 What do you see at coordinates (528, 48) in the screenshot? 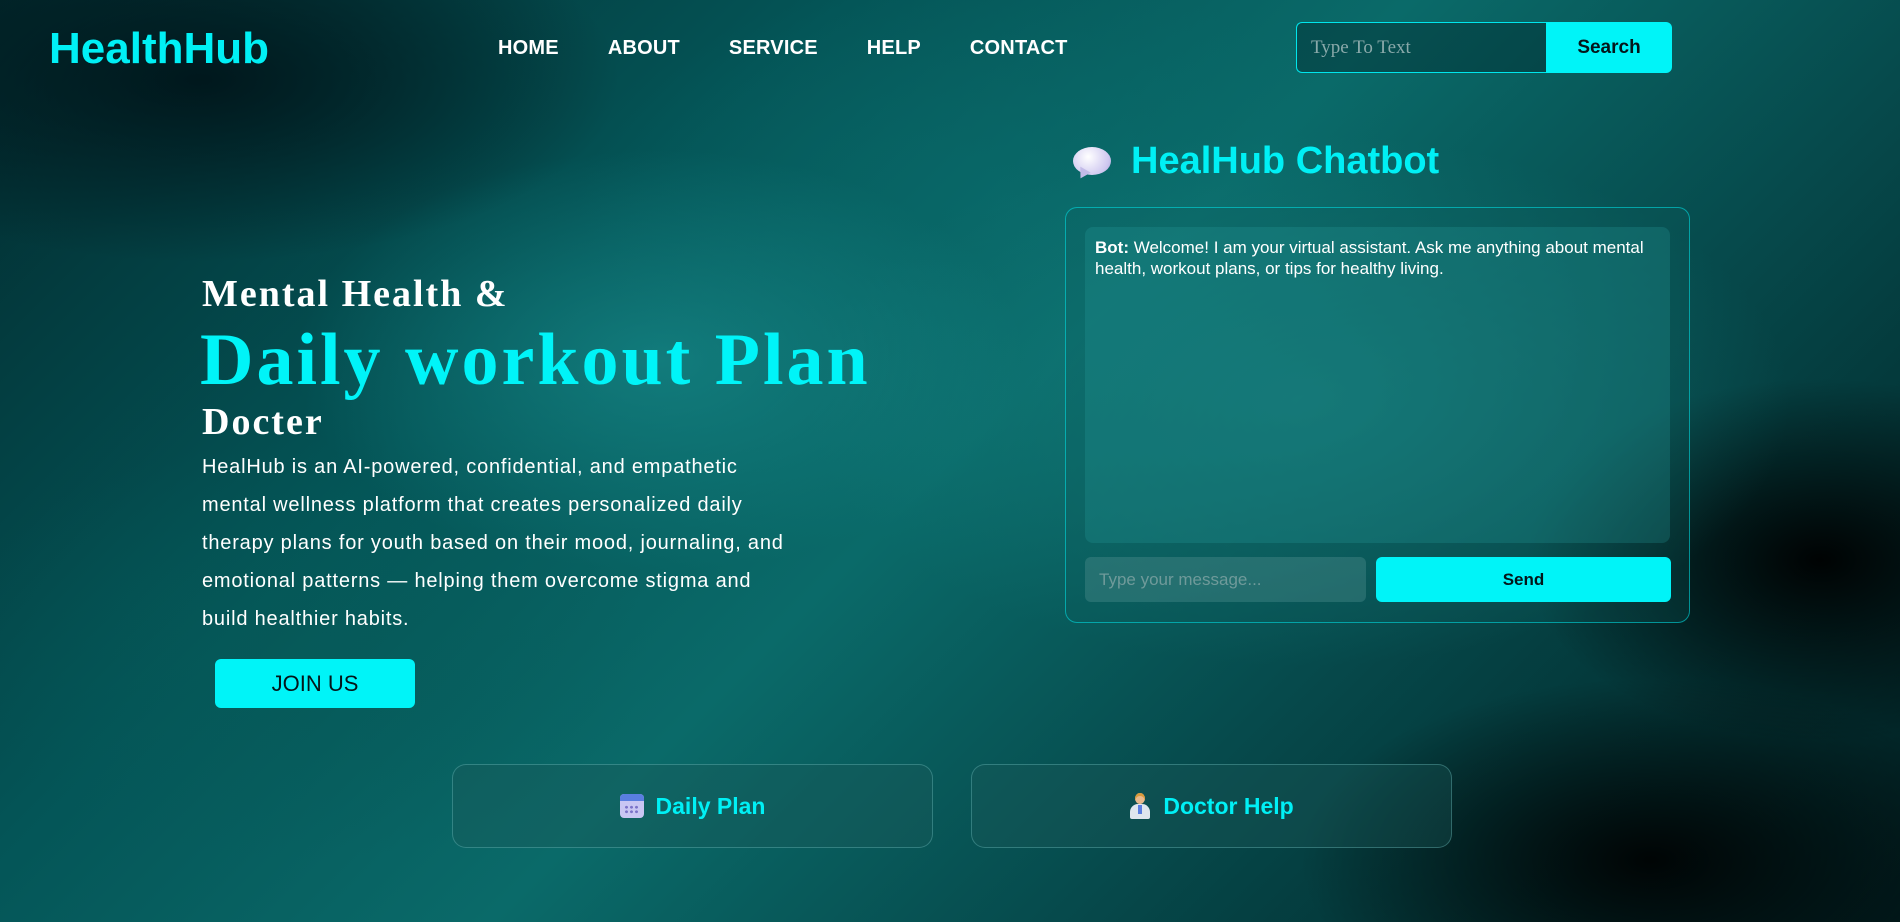
I see `nav-home: HOME` at bounding box center [528, 48].